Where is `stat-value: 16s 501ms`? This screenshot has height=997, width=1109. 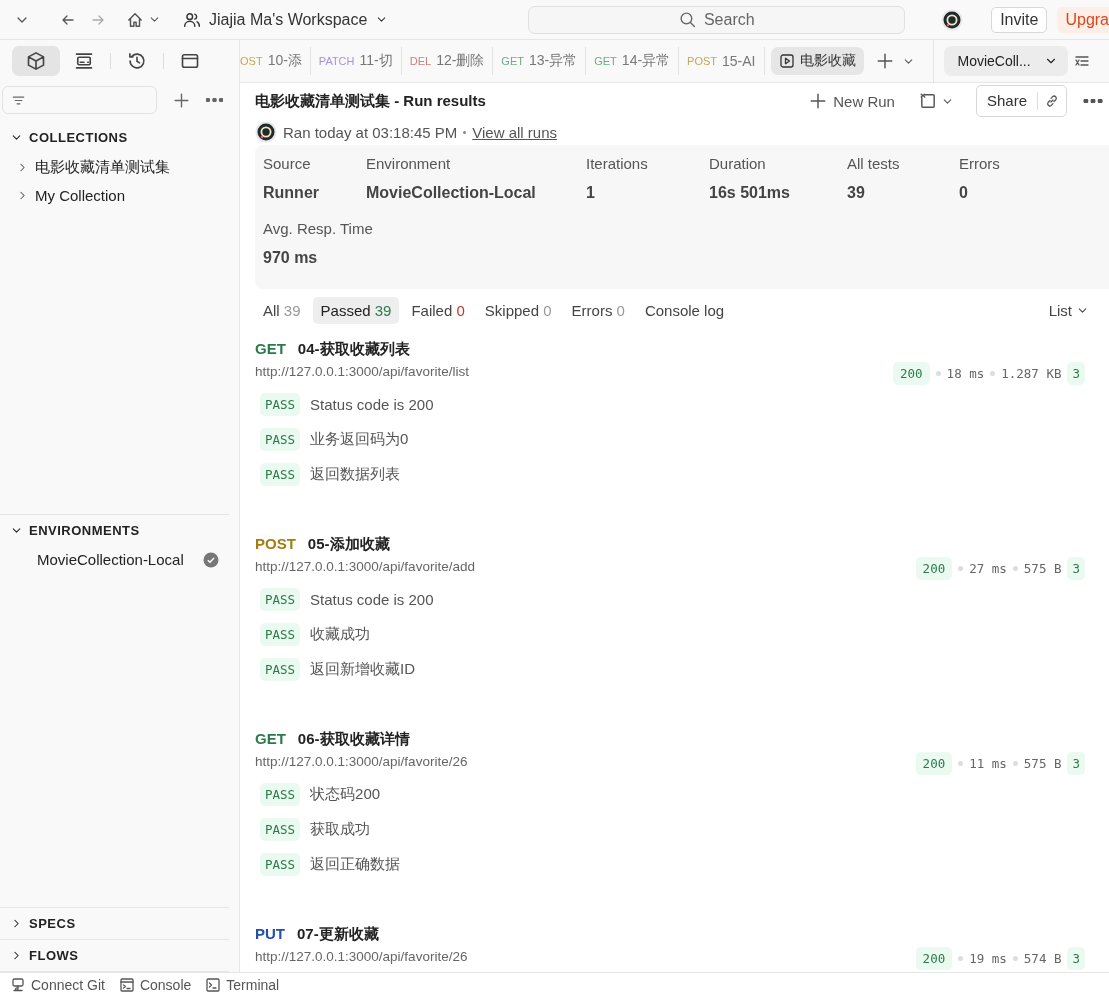
stat-value: 16s 501ms is located at coordinates (749, 193).